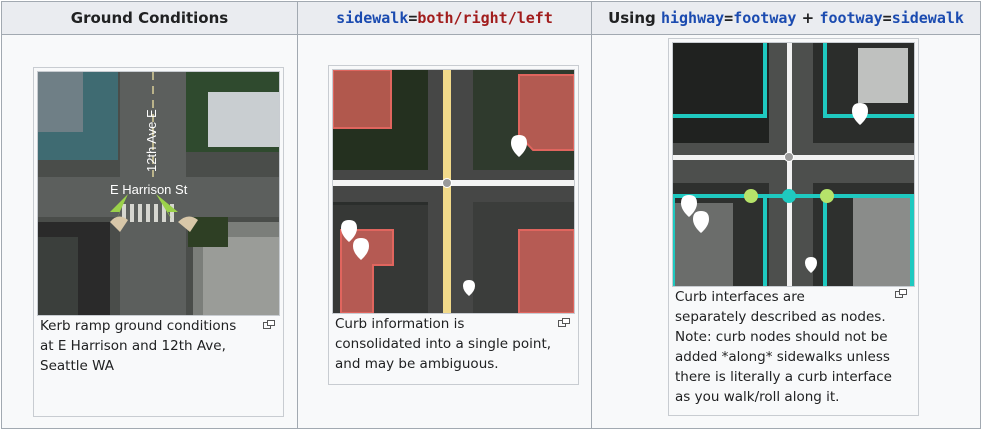 This screenshot has height=432, width=988. Describe the element at coordinates (764, 18) in the screenshot. I see `tag-value-footway: footway` at that location.